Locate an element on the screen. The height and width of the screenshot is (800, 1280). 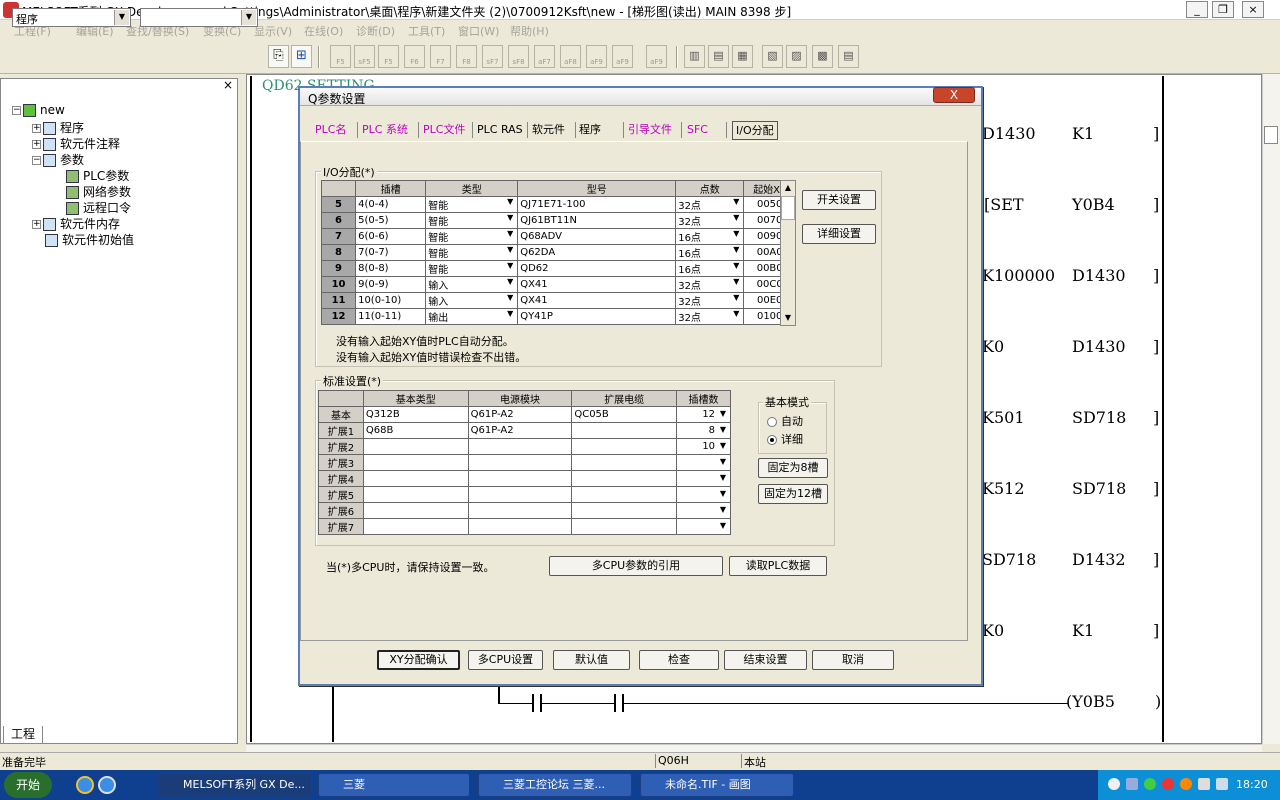
taskbar-item-folder: 三菱 is located at coordinates (394, 785).